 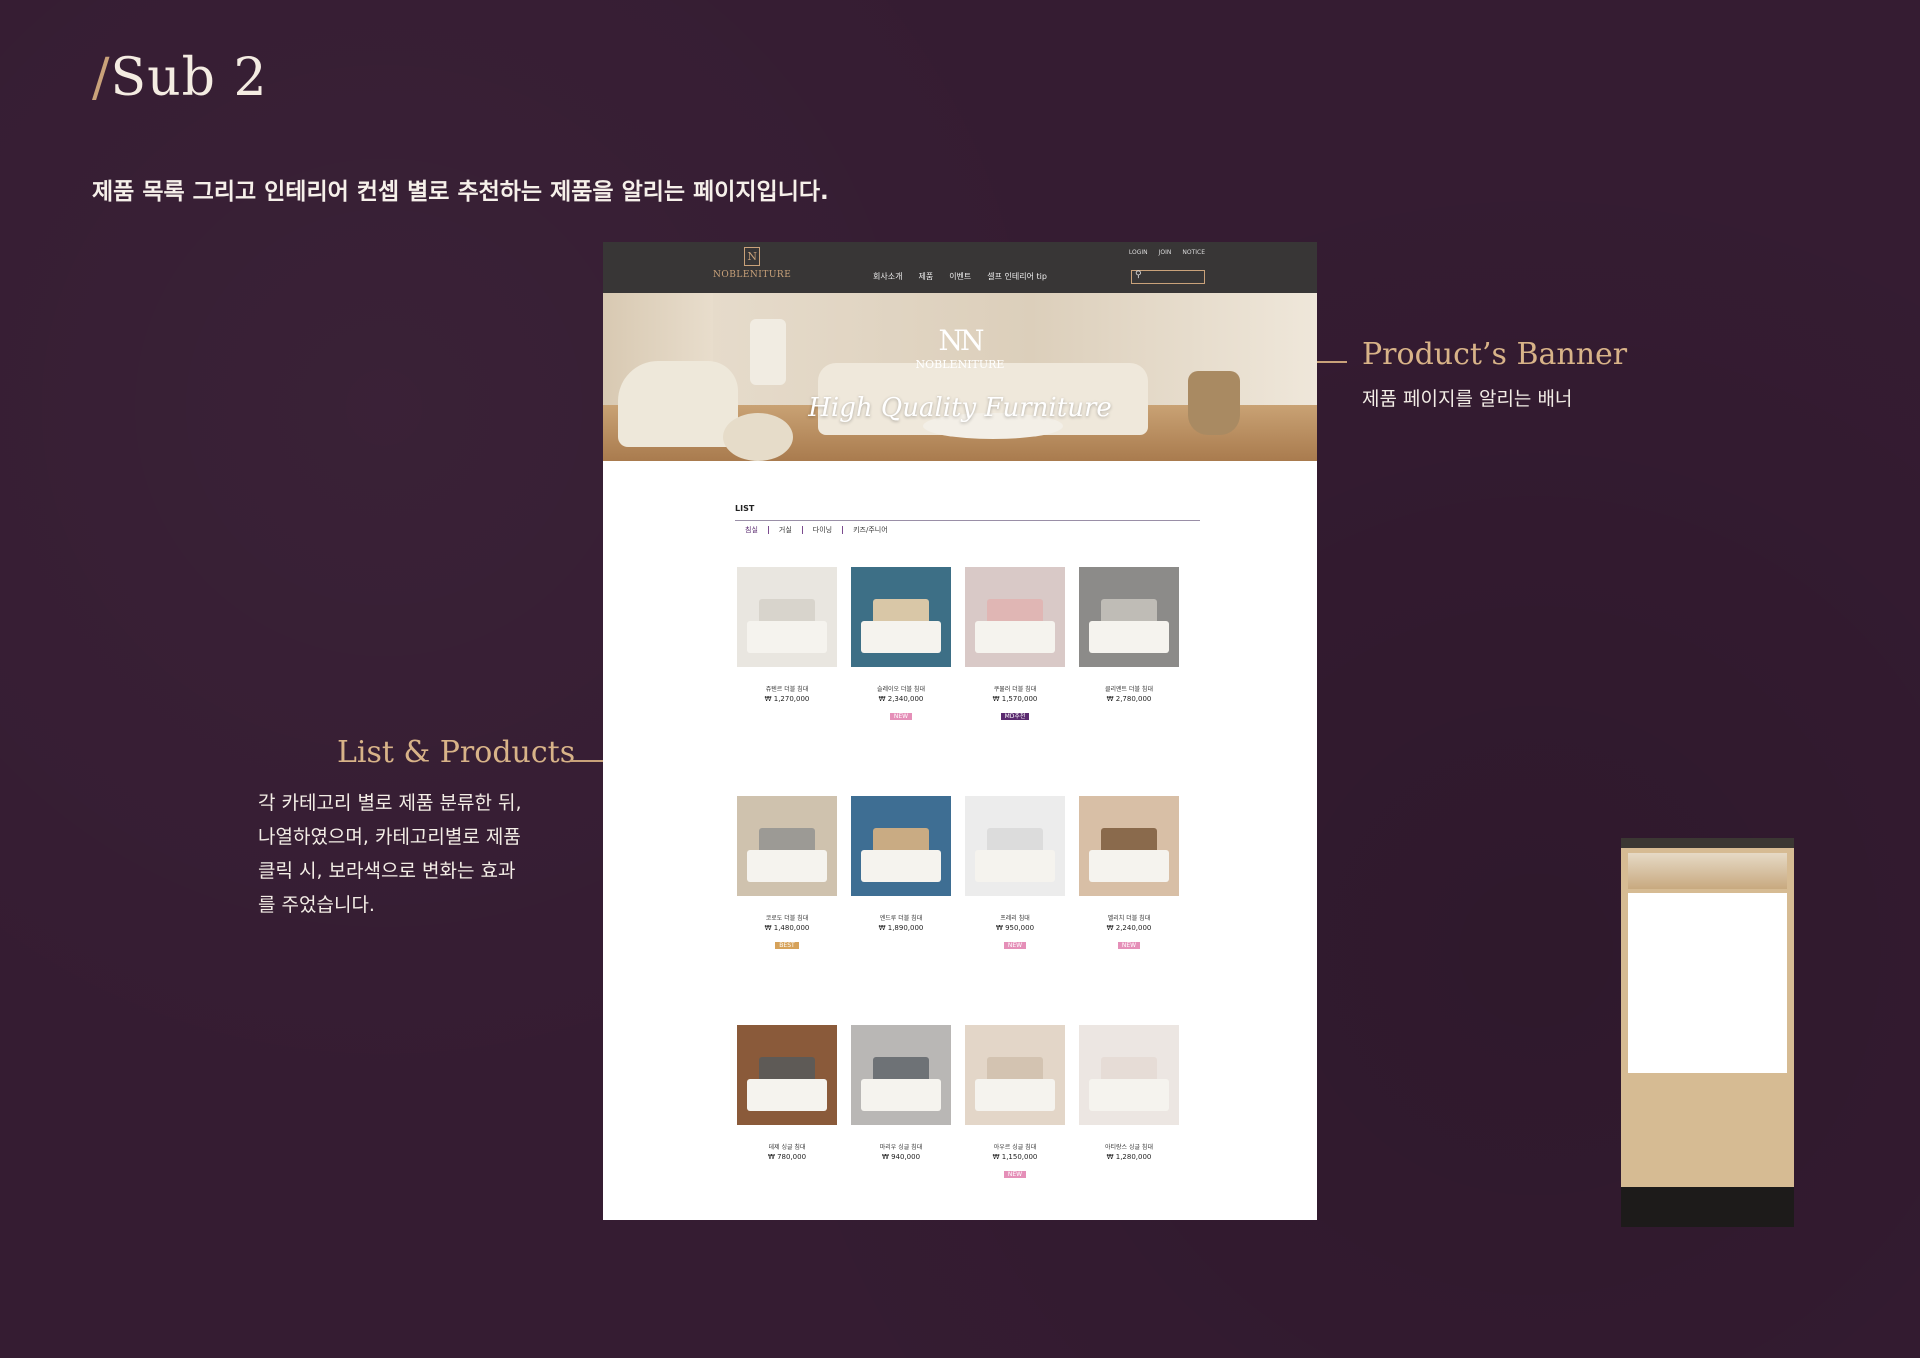 What do you see at coordinates (1193, 252) in the screenshot?
I see `notice-link: NOTICE` at bounding box center [1193, 252].